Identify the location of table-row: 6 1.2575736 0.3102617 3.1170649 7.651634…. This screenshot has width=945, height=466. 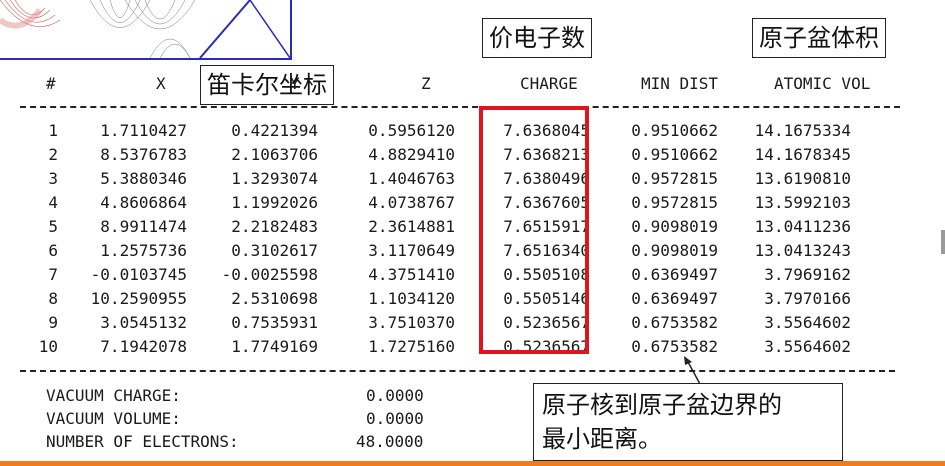
(472, 252).